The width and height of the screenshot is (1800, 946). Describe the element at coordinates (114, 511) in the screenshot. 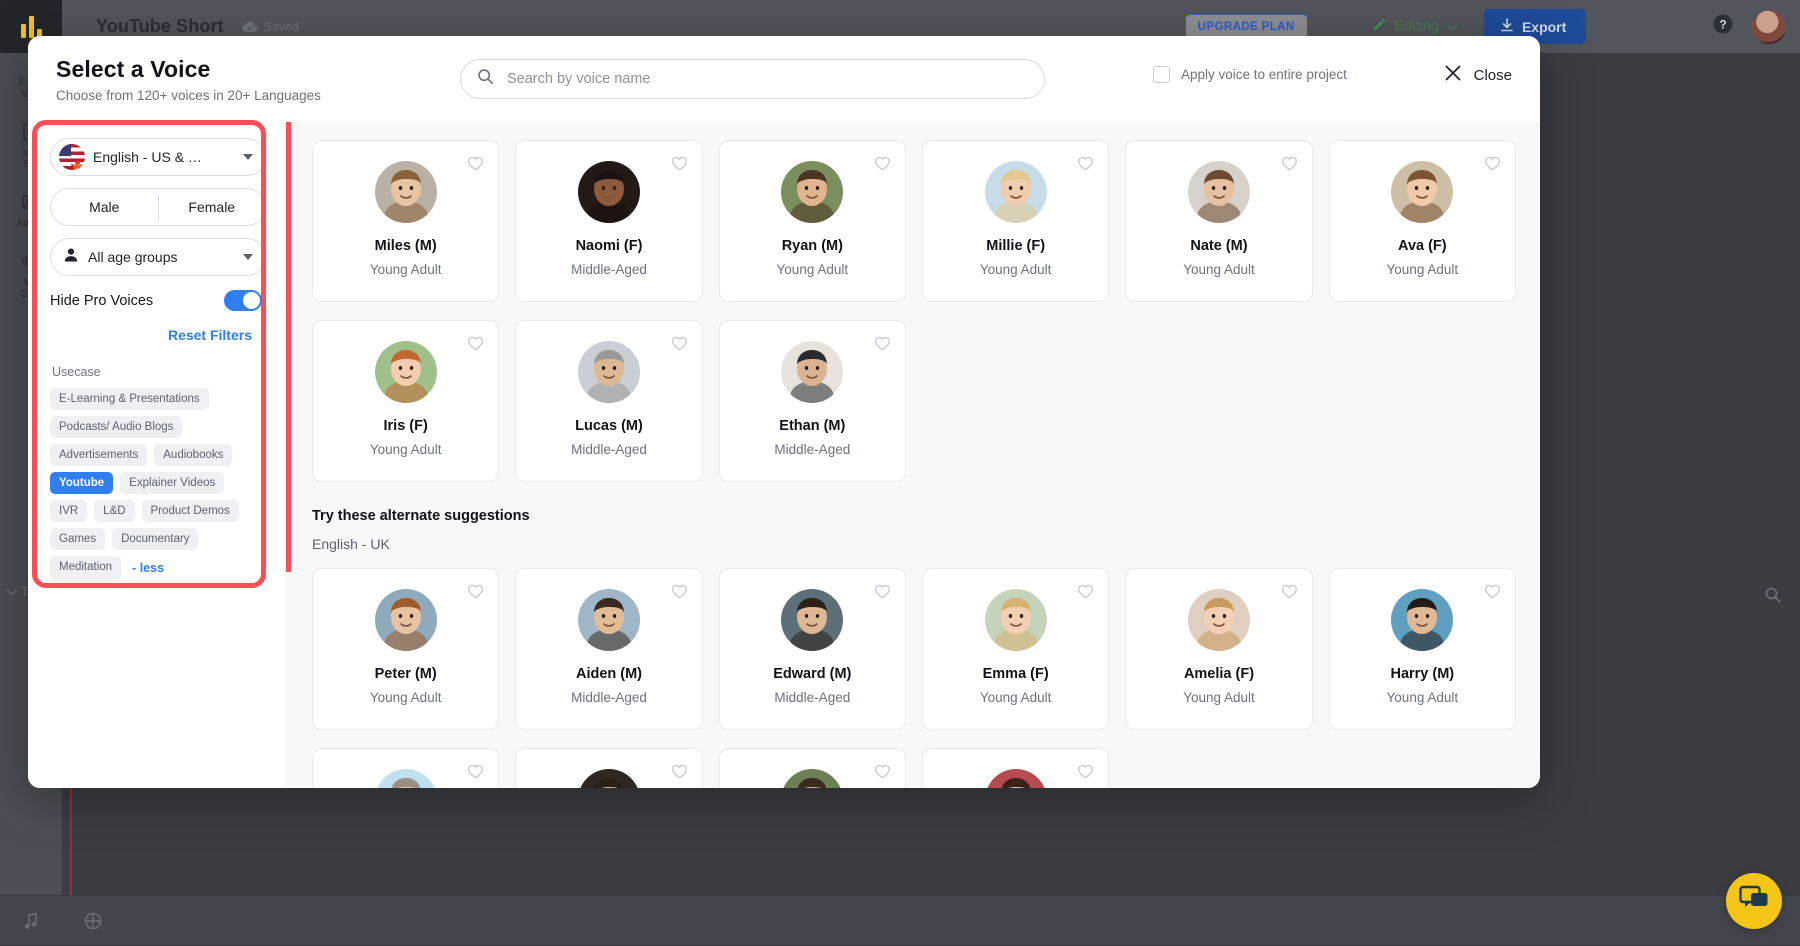

I see `usecase-tag: L&D` at that location.